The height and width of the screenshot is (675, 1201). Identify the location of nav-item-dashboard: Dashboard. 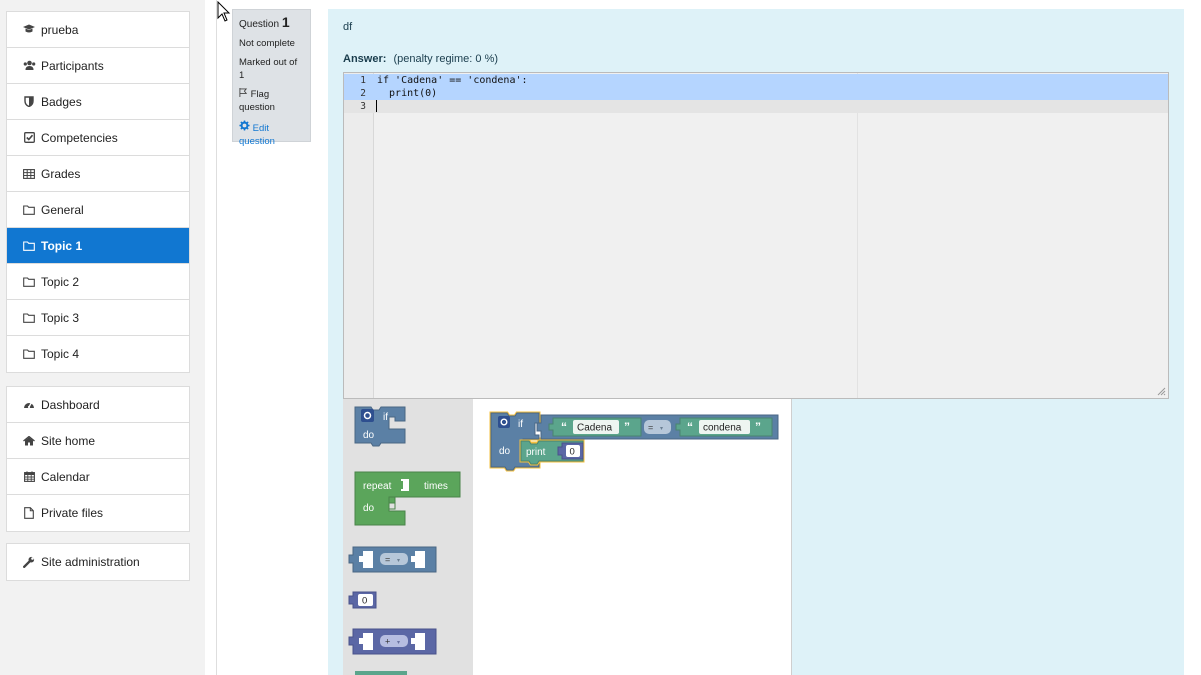
(98, 405).